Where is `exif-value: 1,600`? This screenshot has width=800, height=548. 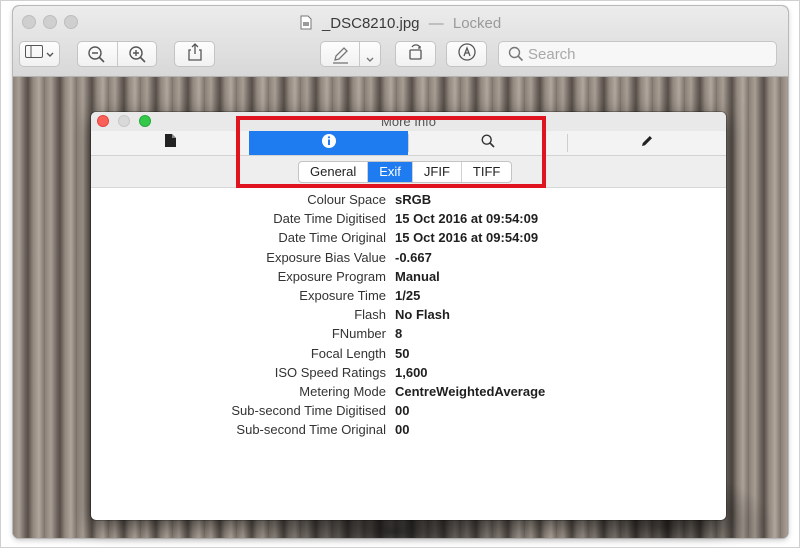
exif-value: 1,600 is located at coordinates (411, 372).